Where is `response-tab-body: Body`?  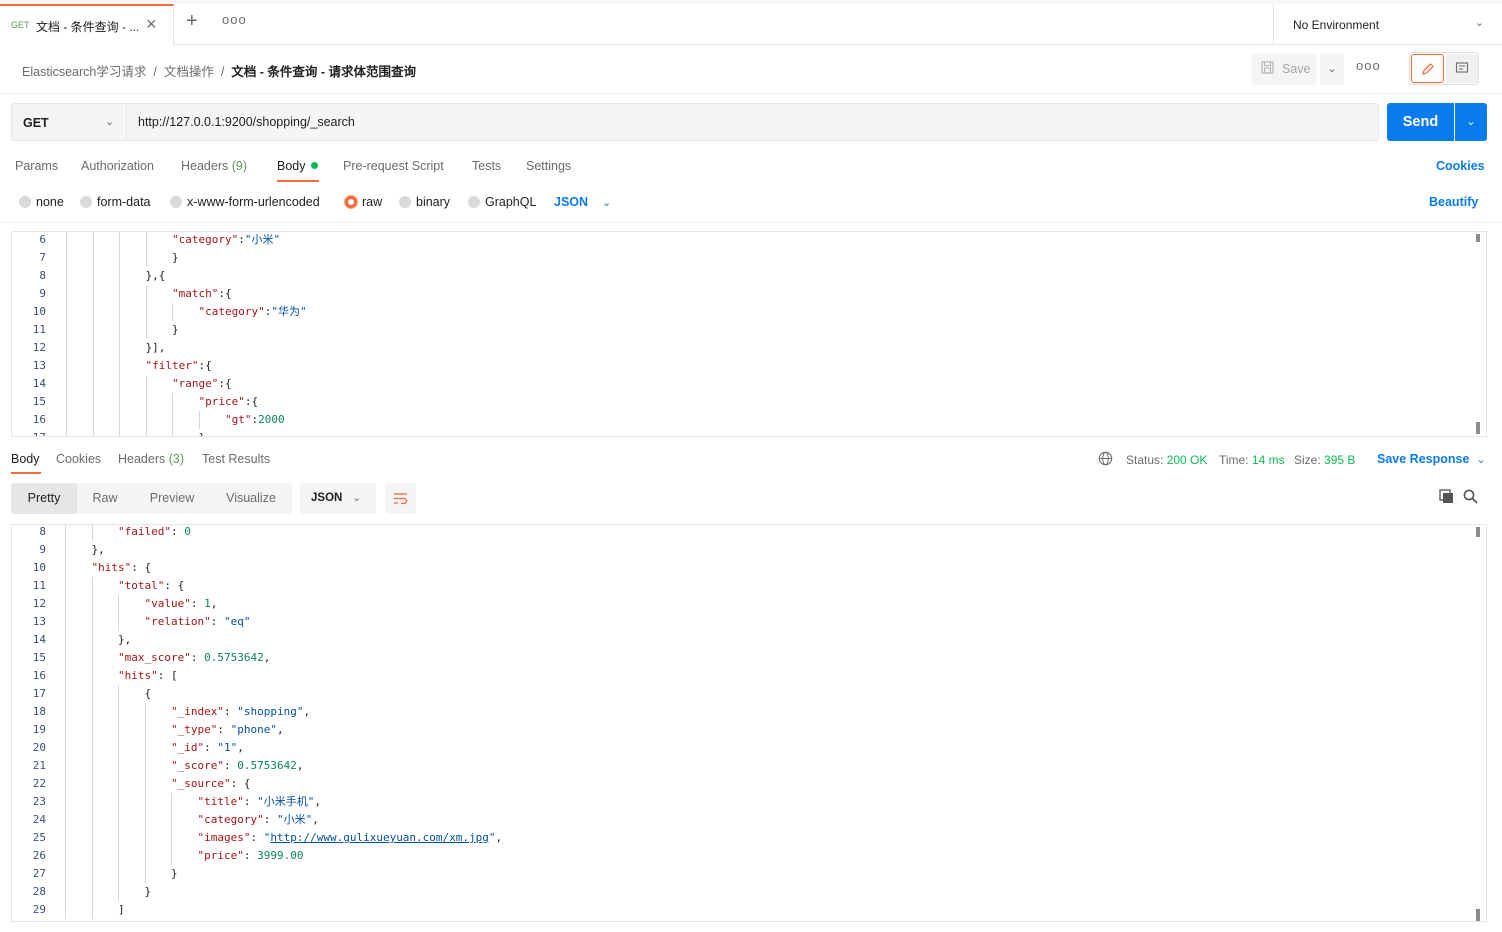
response-tab-body: Body is located at coordinates (25, 459).